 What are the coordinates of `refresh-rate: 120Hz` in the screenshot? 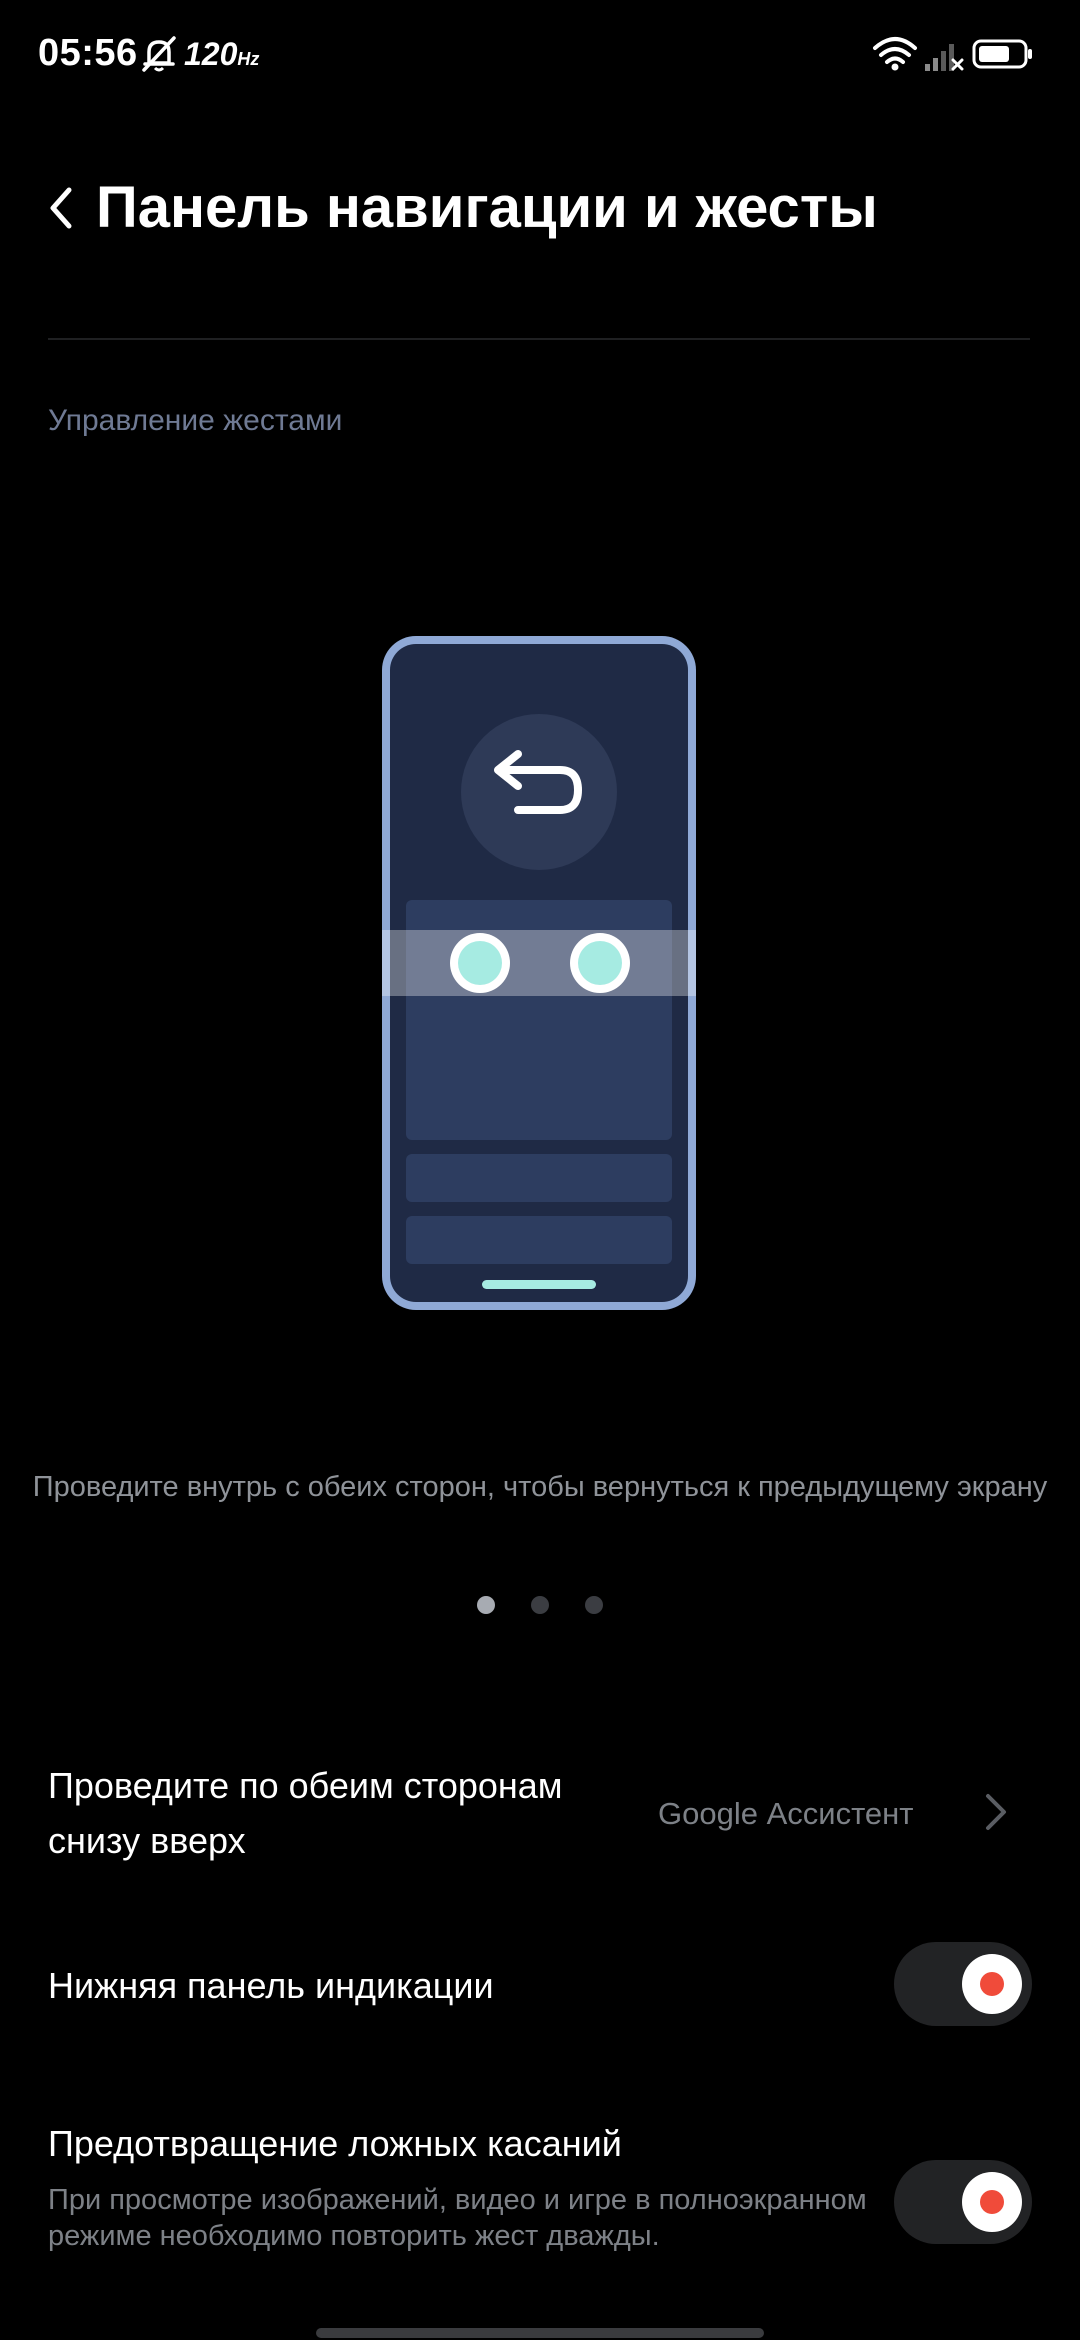 It's located at (221, 54).